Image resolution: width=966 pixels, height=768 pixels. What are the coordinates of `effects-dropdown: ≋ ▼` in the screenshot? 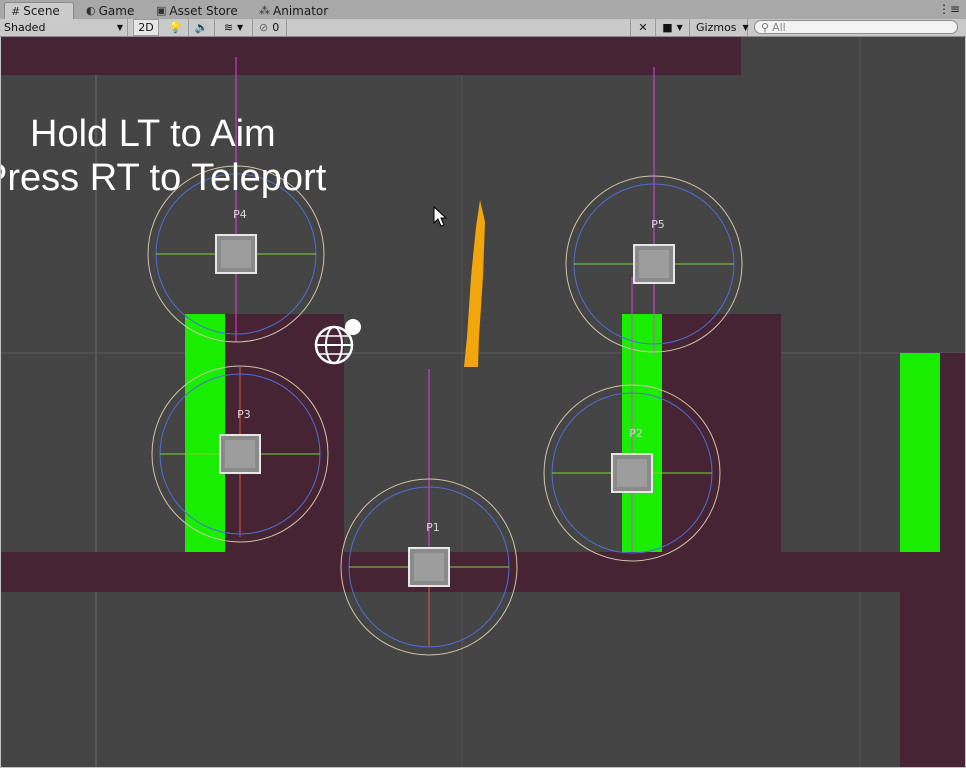 It's located at (234, 27).